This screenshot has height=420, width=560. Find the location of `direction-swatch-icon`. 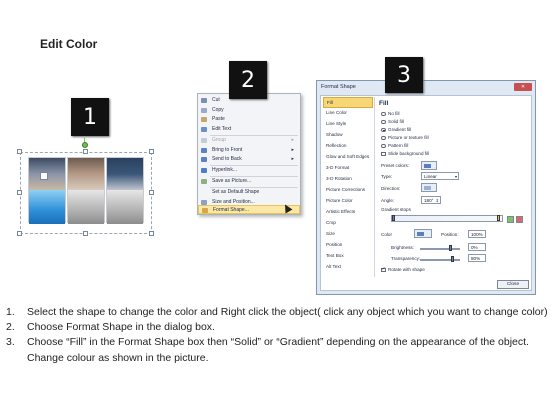

direction-swatch-icon is located at coordinates (427, 188).